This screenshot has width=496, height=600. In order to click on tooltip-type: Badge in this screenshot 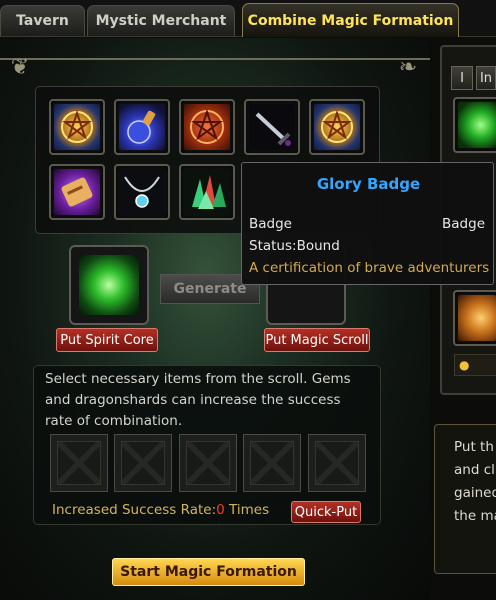, I will do `click(270, 224)`.